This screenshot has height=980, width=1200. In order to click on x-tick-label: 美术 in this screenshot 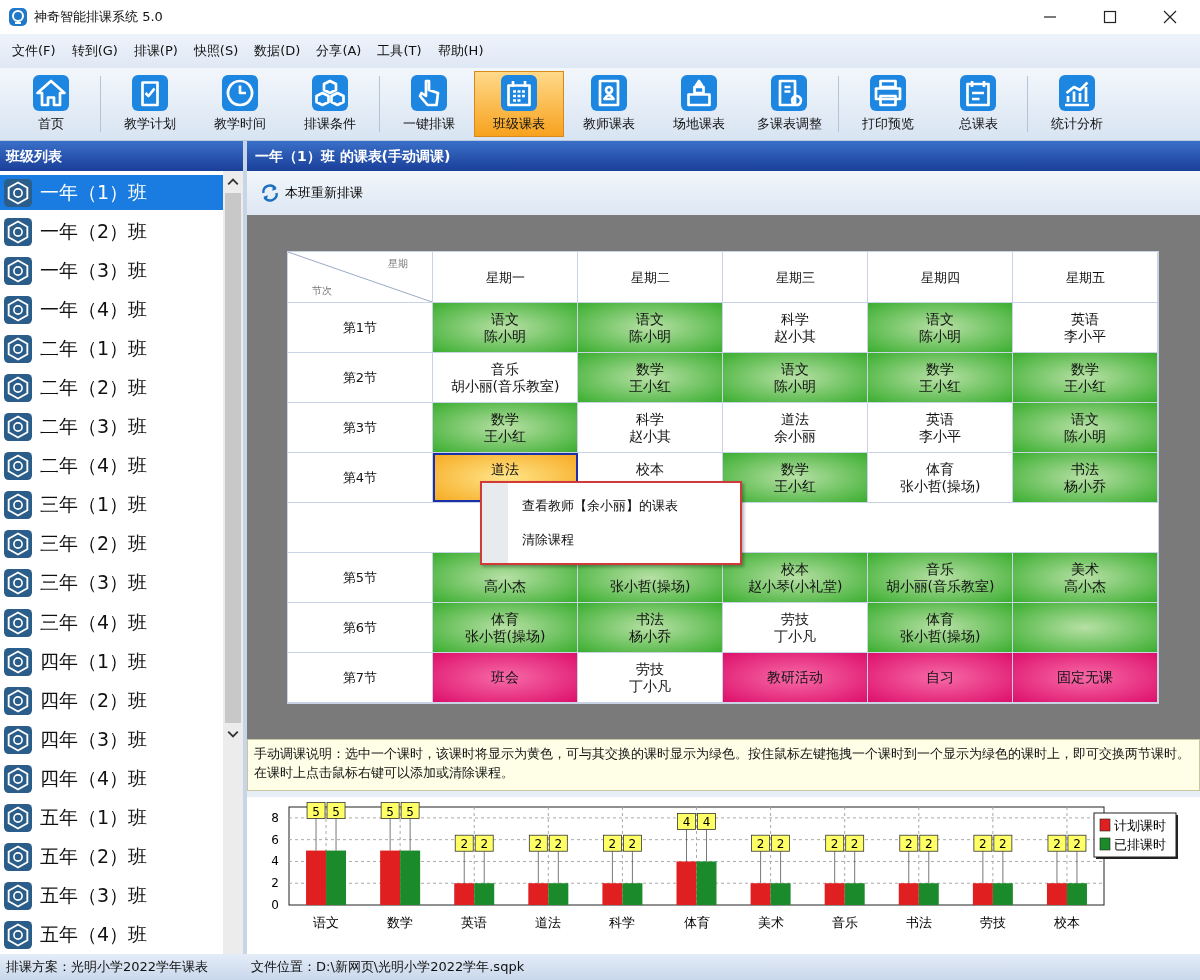, I will do `click(770, 922)`.